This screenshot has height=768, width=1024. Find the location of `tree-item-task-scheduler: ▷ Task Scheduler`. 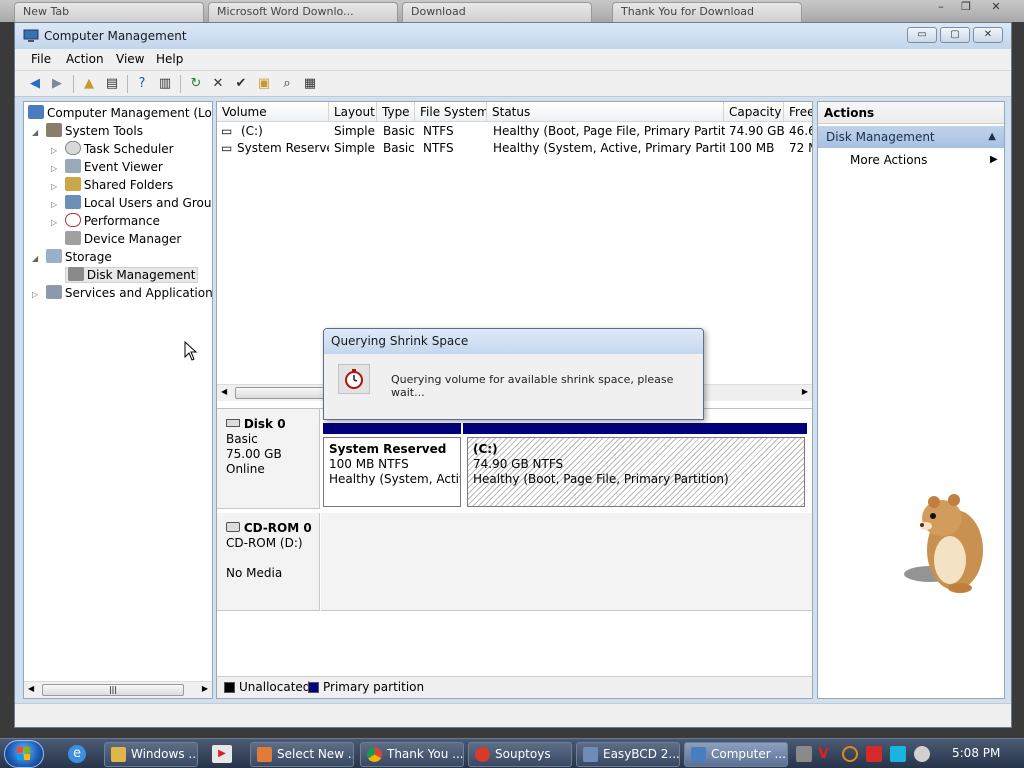

tree-item-task-scheduler: ▷ Task Scheduler is located at coordinates (112, 149).